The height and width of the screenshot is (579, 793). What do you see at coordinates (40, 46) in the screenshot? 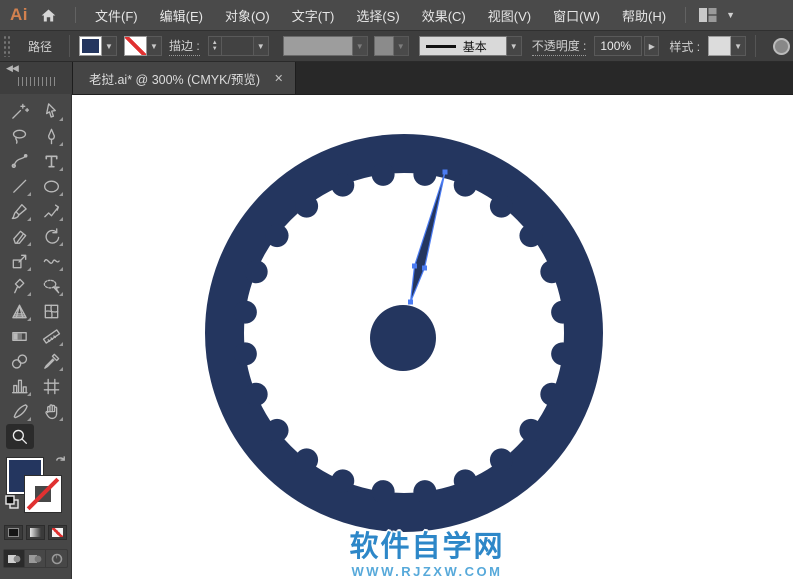
I see `selection-type-label: 路径` at bounding box center [40, 46].